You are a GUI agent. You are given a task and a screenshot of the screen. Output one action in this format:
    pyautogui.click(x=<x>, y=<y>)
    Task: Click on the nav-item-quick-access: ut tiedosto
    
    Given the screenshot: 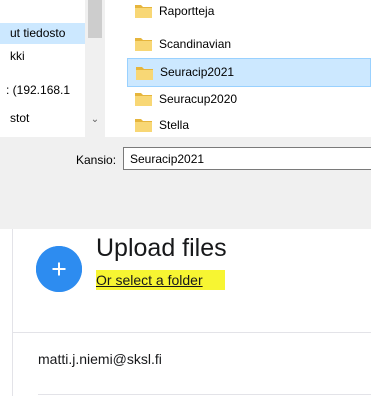 What is the action you would take?
    pyautogui.click(x=42, y=33)
    